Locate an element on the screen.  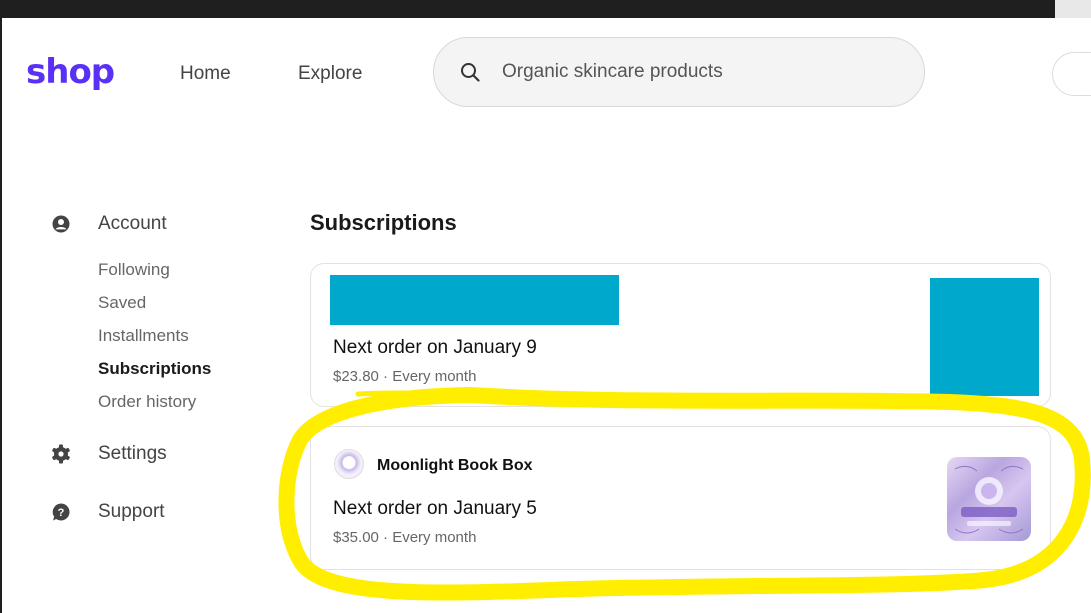
subscription-price: $23.80 · Every month is located at coordinates (405, 376).